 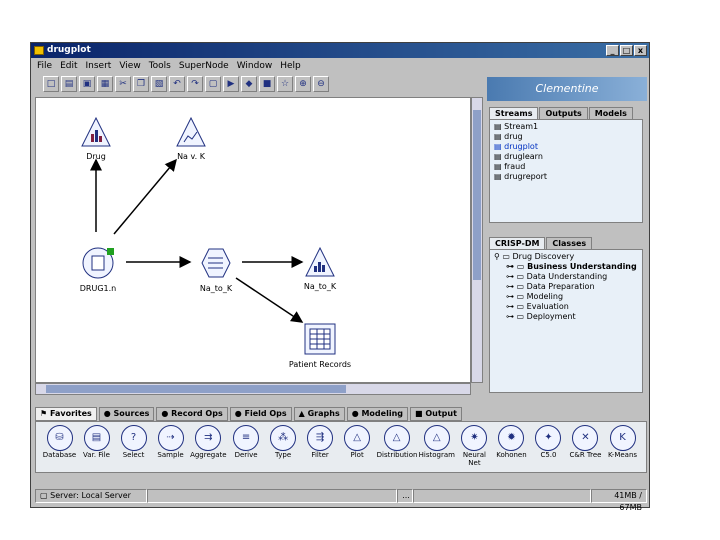 What do you see at coordinates (566, 307) in the screenshot?
I see `tree-item: ⊶ ▭ Evaluation` at bounding box center [566, 307].